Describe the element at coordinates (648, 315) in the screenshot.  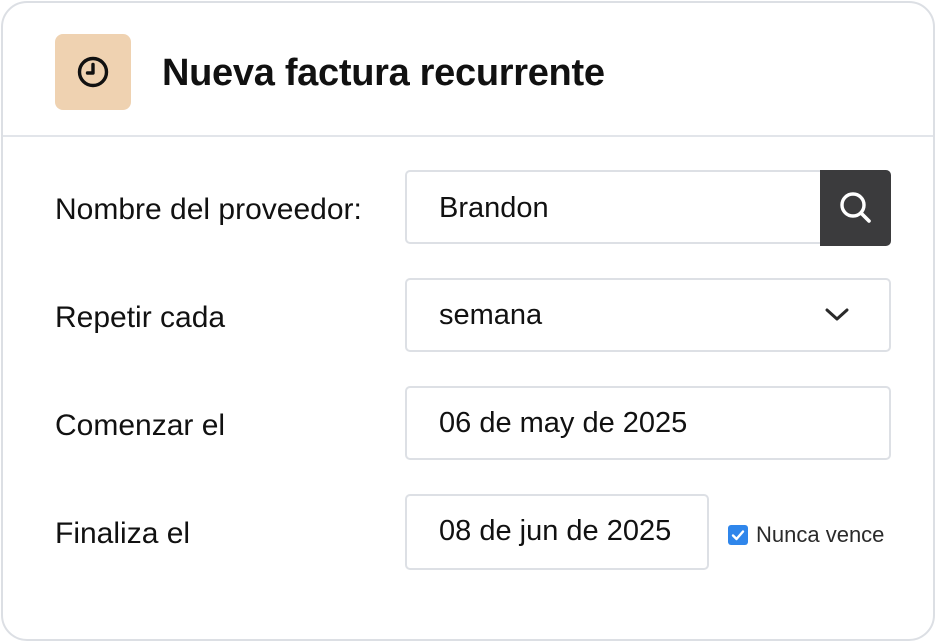
I see `repeat-select: semana` at that location.